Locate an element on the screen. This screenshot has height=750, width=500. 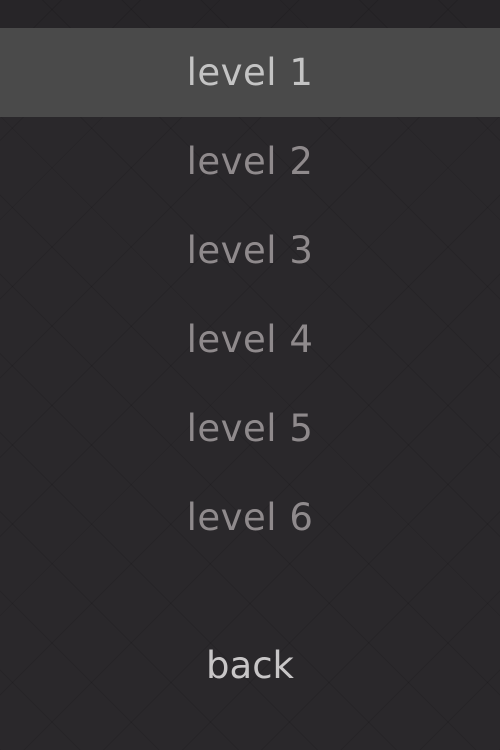
top-bar is located at coordinates (250, 14).